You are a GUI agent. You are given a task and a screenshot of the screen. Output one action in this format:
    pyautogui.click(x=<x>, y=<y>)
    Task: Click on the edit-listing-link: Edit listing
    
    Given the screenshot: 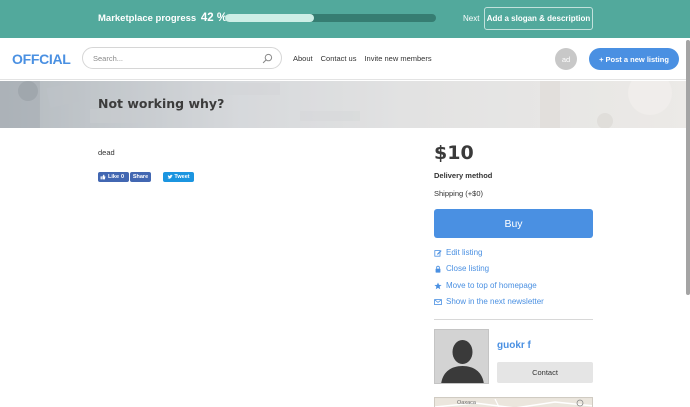 What is the action you would take?
    pyautogui.click(x=458, y=252)
    